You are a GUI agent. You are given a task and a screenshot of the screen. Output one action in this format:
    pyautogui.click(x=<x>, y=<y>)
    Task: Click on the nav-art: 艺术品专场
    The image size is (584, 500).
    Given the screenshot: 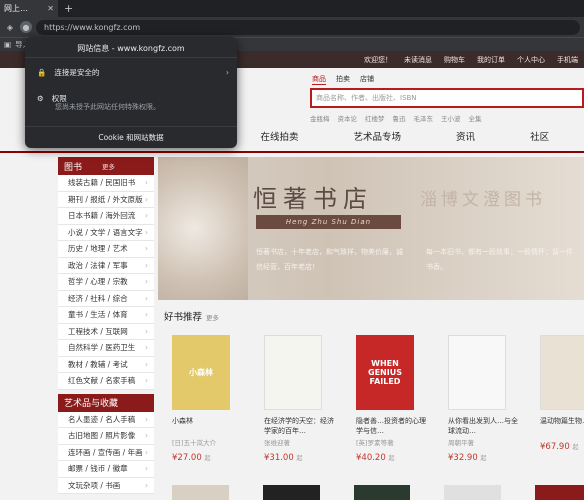 What is the action you would take?
    pyautogui.click(x=378, y=136)
    